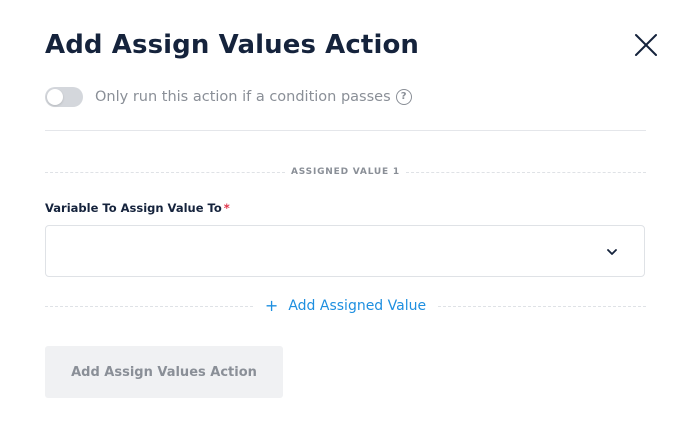 This screenshot has width=686, height=442. What do you see at coordinates (612, 252) in the screenshot?
I see `chevron-down-icon` at bounding box center [612, 252].